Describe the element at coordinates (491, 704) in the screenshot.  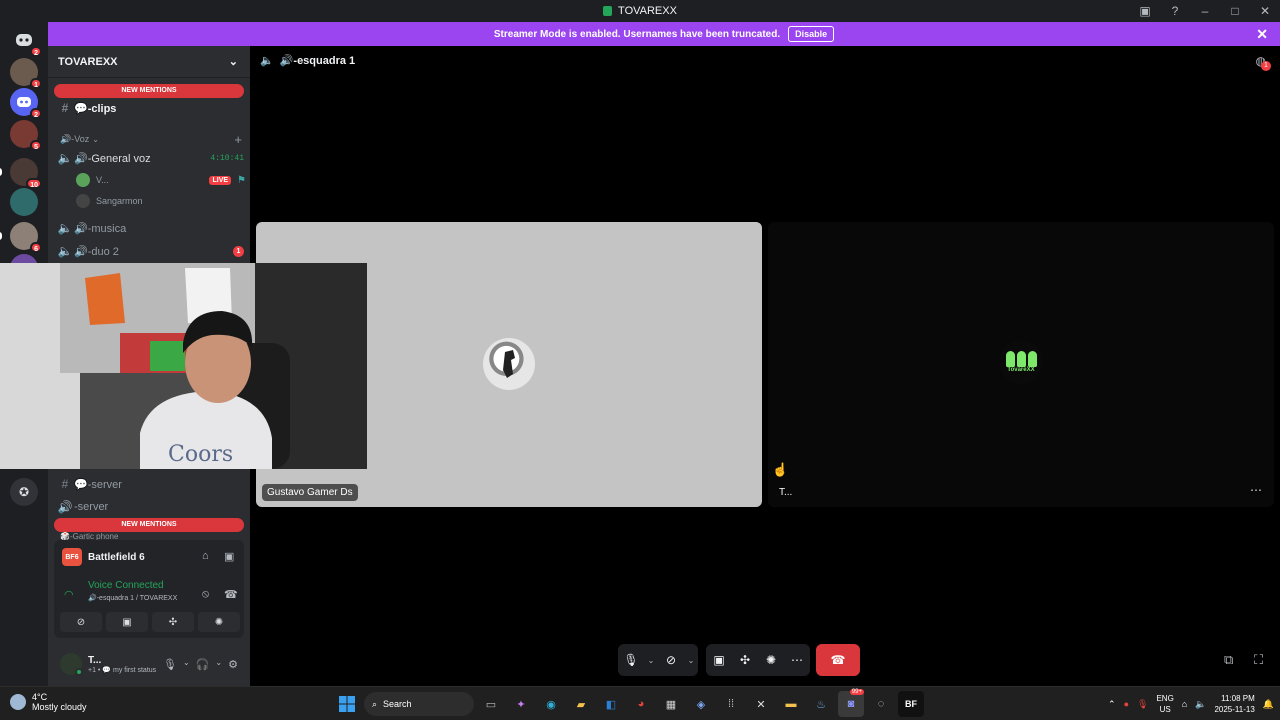
I see `task-view-icon: ▭` at that location.